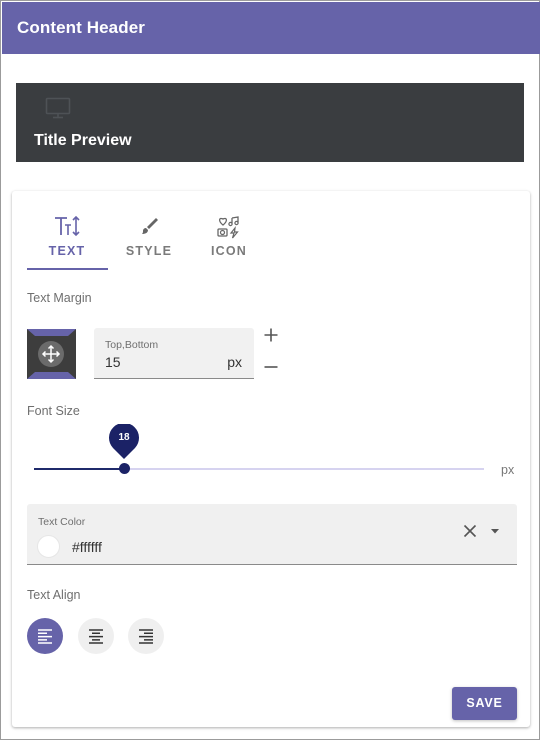 This screenshot has width=540, height=740. Describe the element at coordinates (62, 522) in the screenshot. I see `text-color-label: Text Color` at that location.